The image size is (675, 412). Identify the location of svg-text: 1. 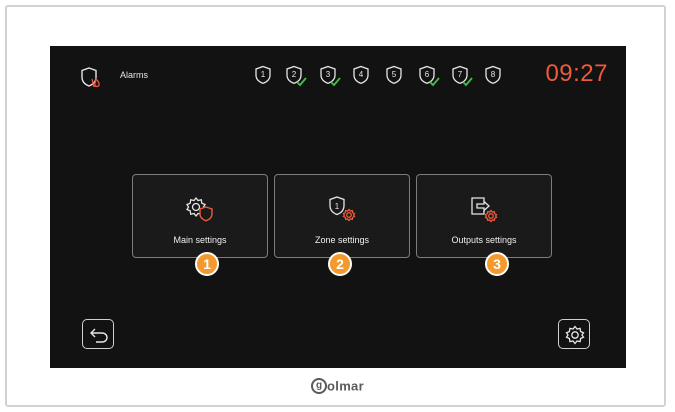
(337, 206).